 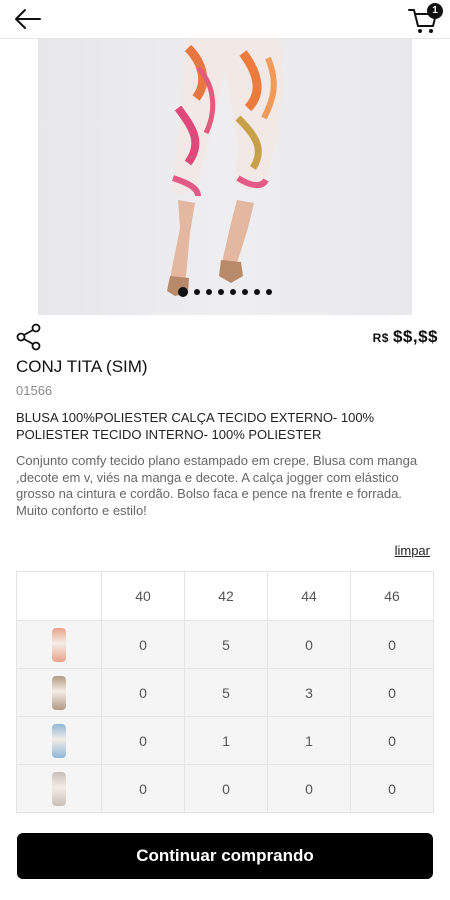 I want to click on size-header: 46, so click(x=392, y=596).